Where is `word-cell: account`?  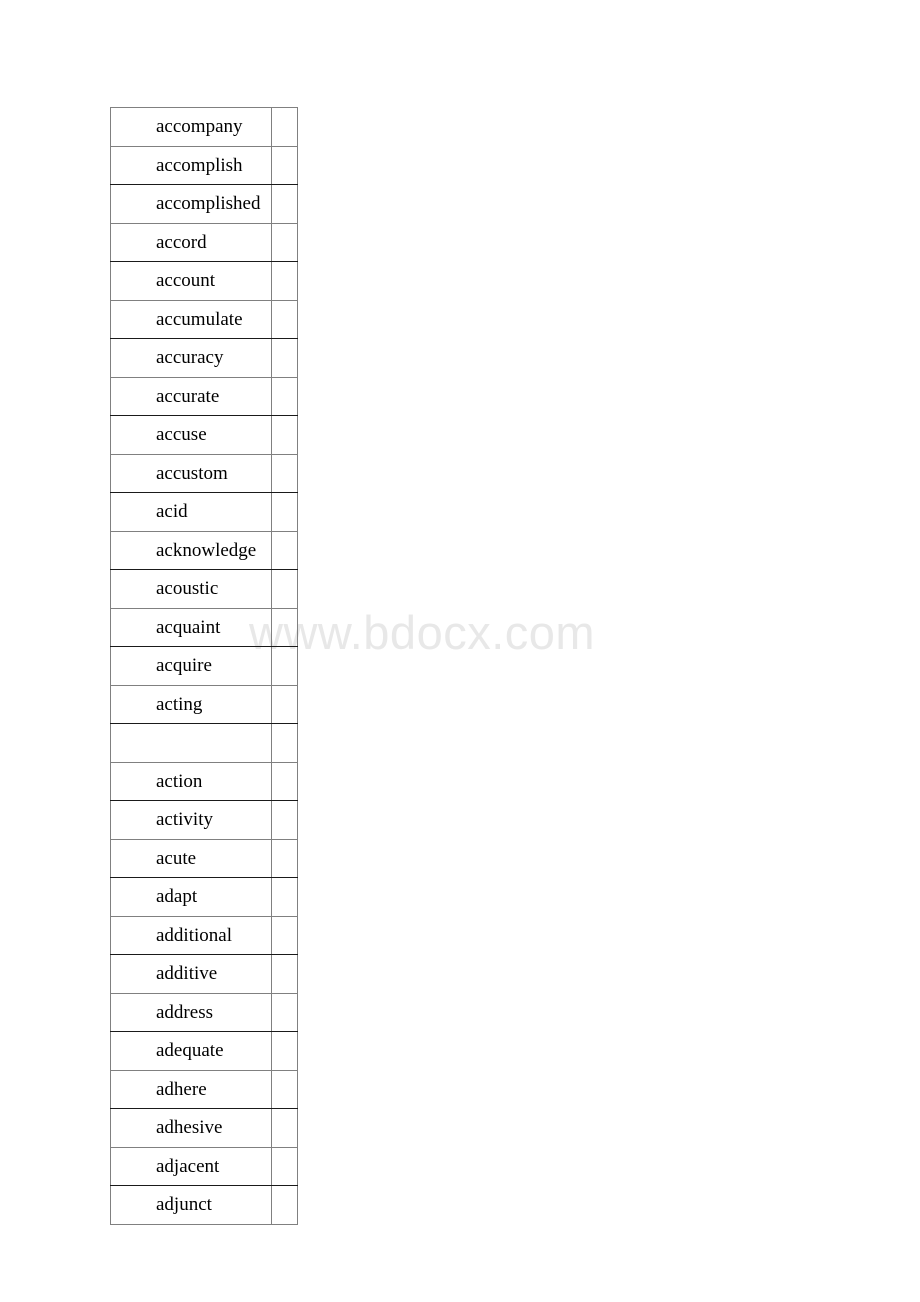 word-cell: account is located at coordinates (191, 281).